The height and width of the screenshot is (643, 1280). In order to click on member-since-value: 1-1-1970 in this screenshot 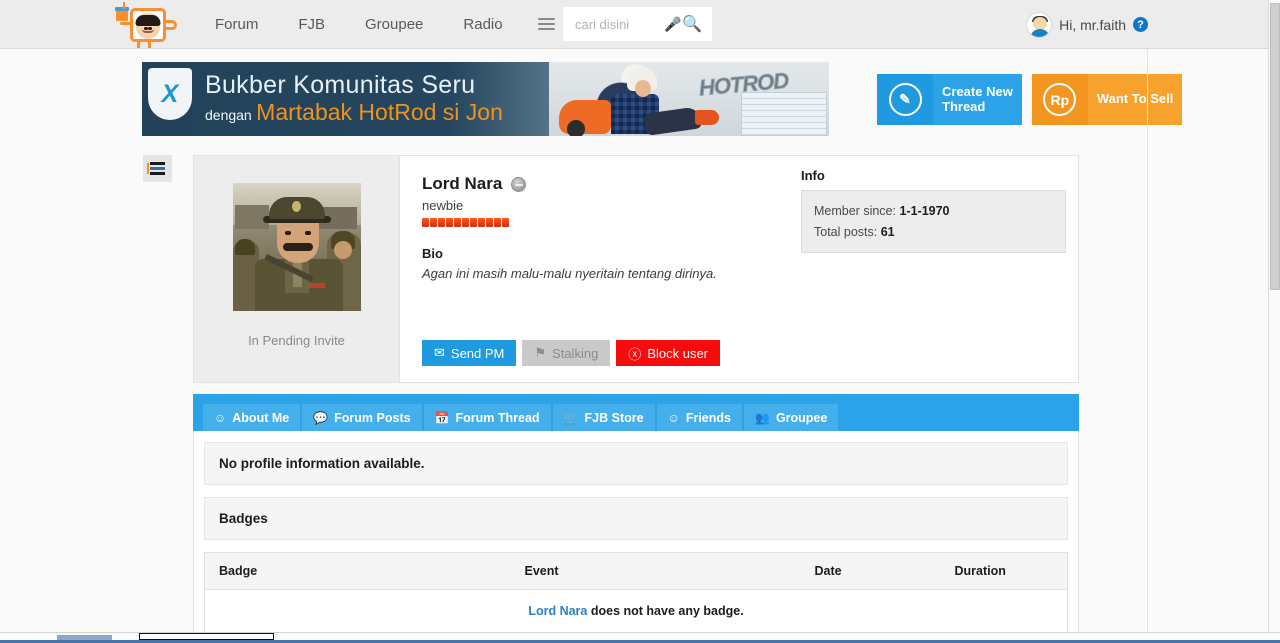, I will do `click(924, 211)`.